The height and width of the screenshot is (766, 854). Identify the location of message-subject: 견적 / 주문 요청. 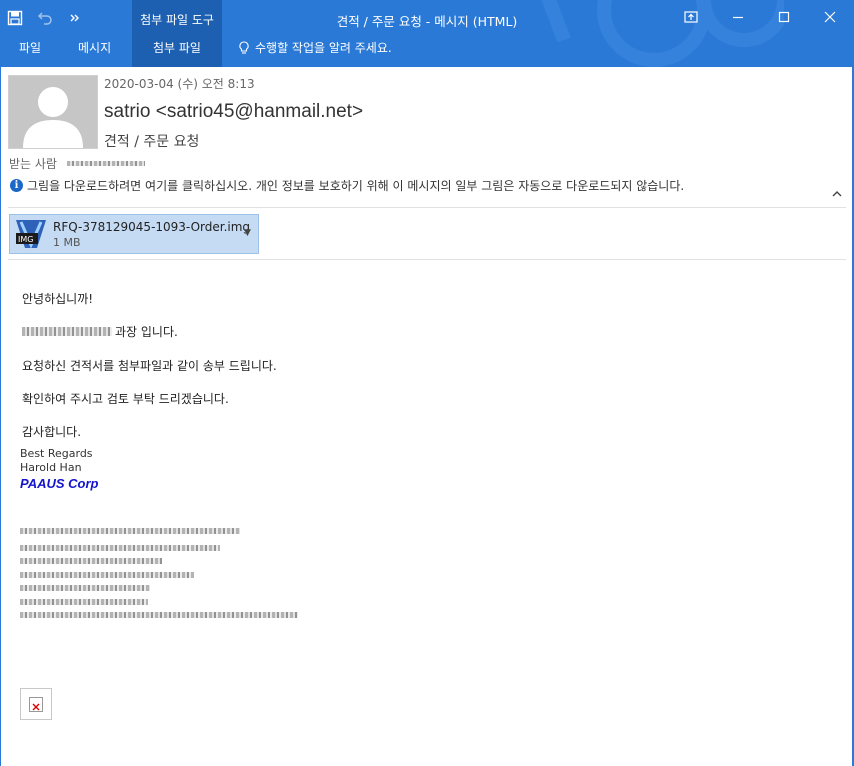
(152, 142).